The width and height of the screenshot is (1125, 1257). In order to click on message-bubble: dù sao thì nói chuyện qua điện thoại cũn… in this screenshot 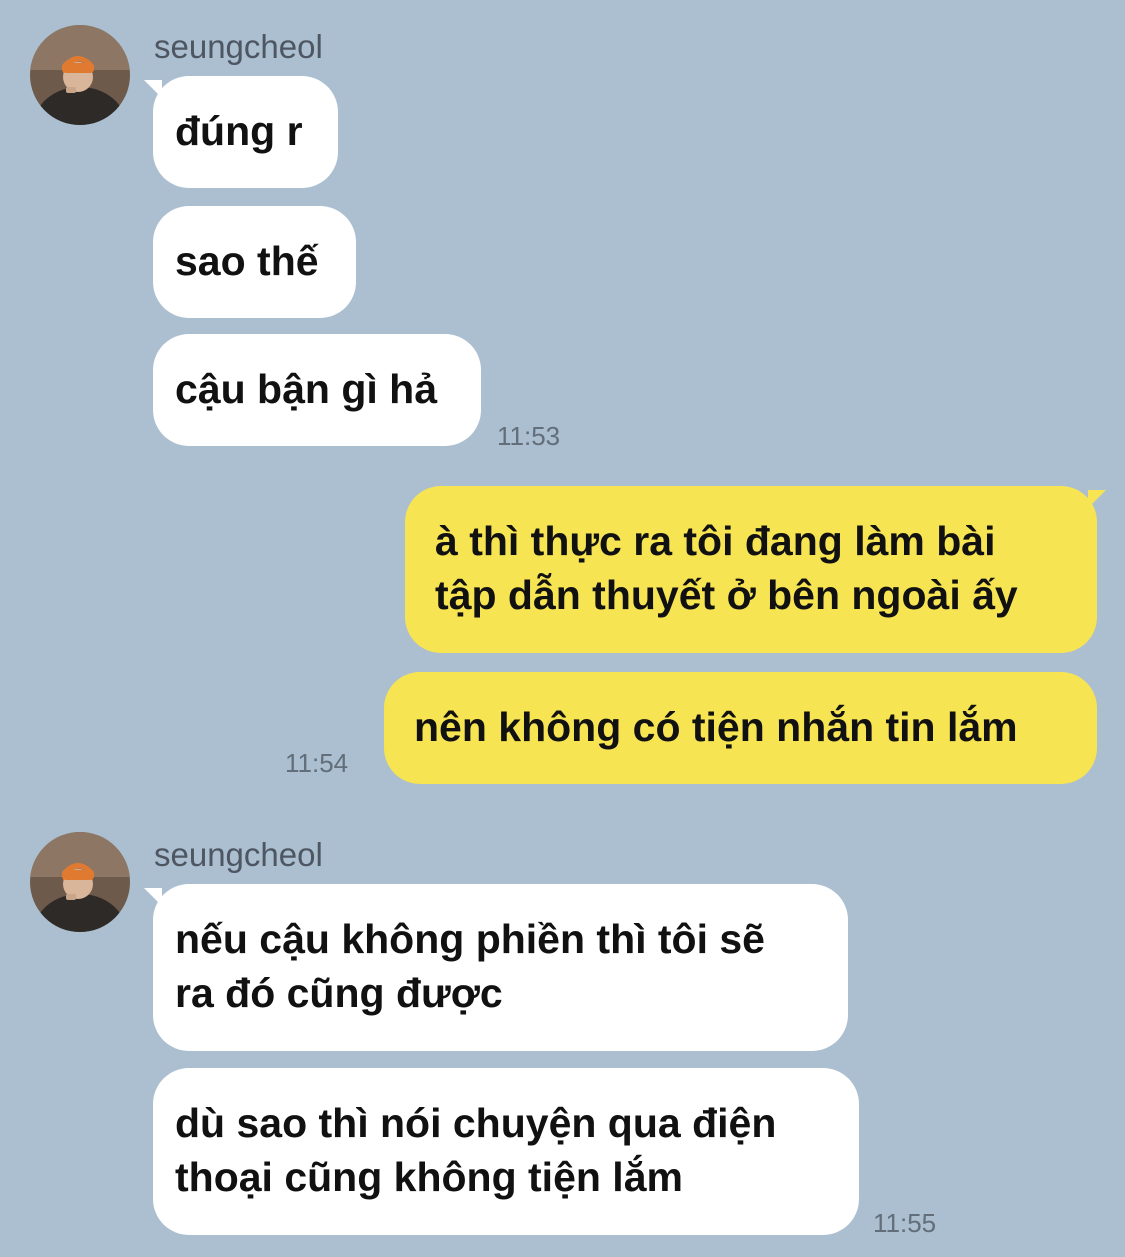, I will do `click(506, 1151)`.